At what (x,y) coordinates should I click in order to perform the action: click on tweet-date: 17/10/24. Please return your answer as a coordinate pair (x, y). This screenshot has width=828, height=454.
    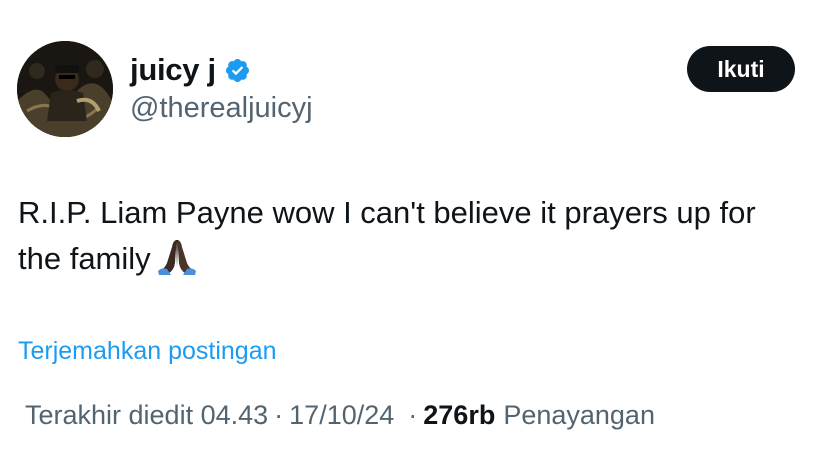
    Looking at the image, I should click on (341, 415).